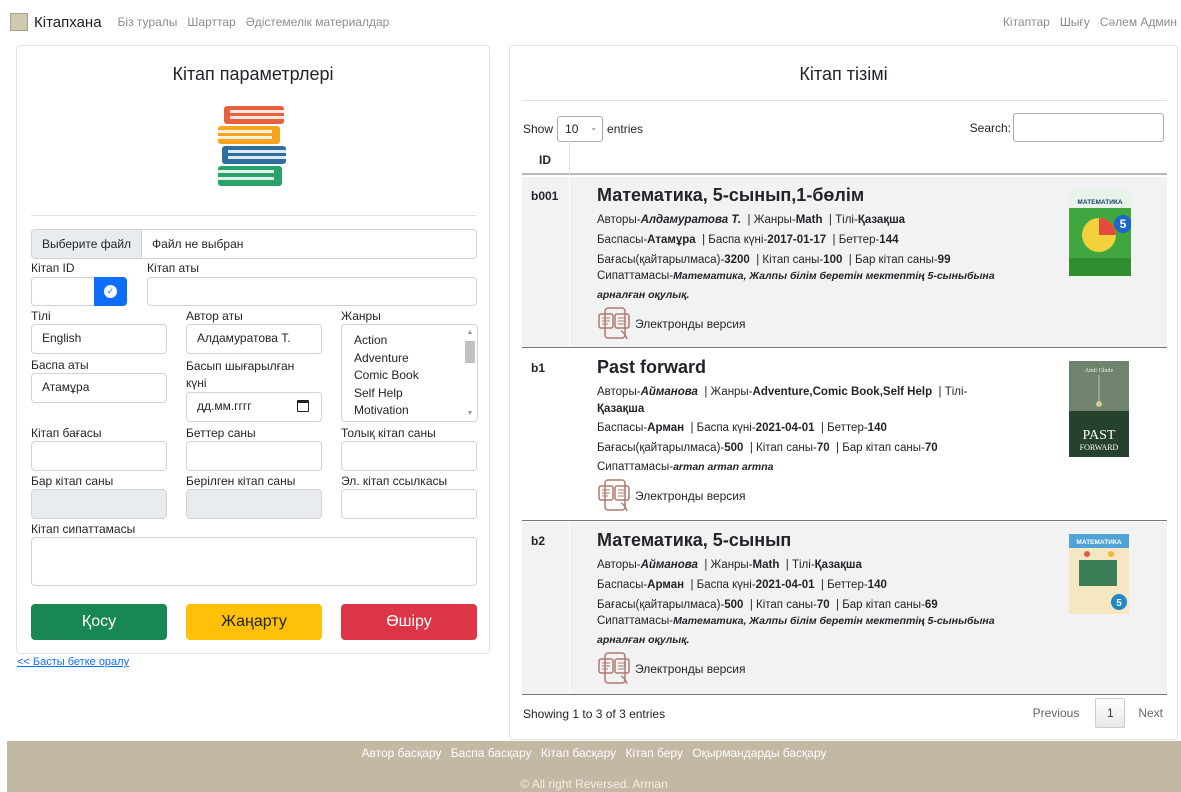 The height and width of the screenshot is (792, 1181). I want to click on scroll-down-icon: ▼, so click(470, 413).